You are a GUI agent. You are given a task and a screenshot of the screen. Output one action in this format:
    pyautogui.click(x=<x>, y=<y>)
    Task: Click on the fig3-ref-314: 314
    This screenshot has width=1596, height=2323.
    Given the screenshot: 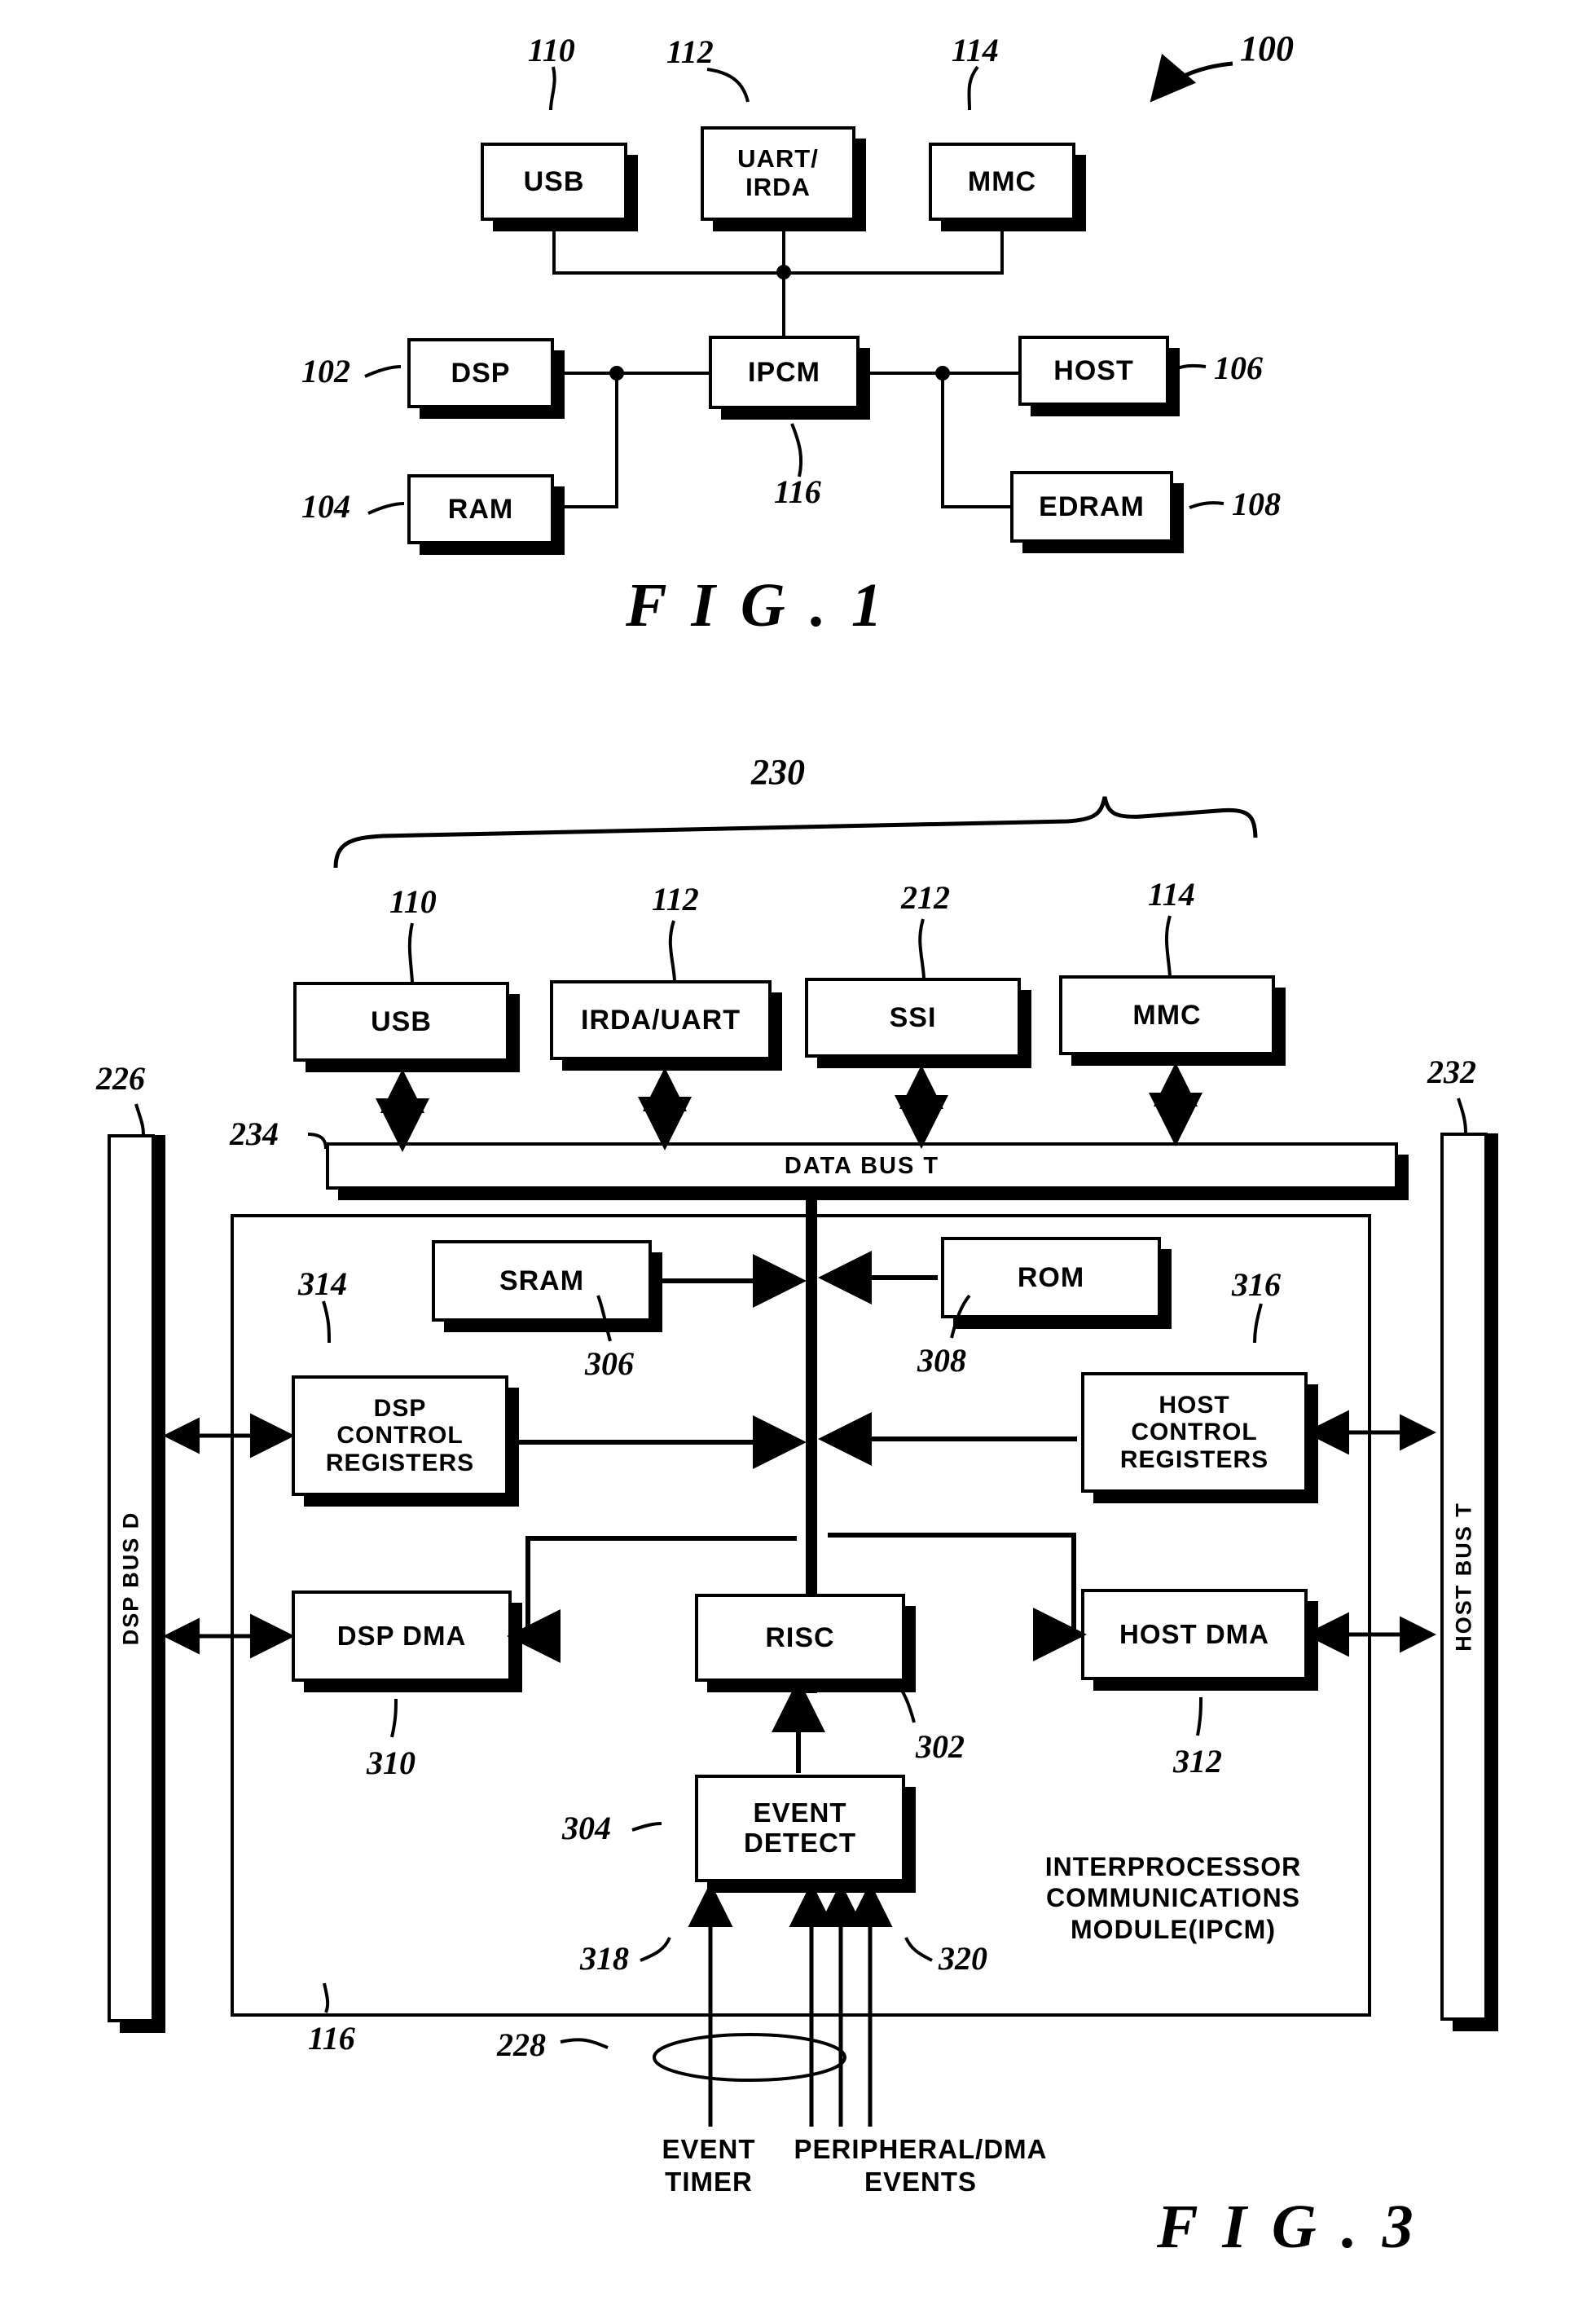 What is the action you would take?
    pyautogui.click(x=322, y=1284)
    